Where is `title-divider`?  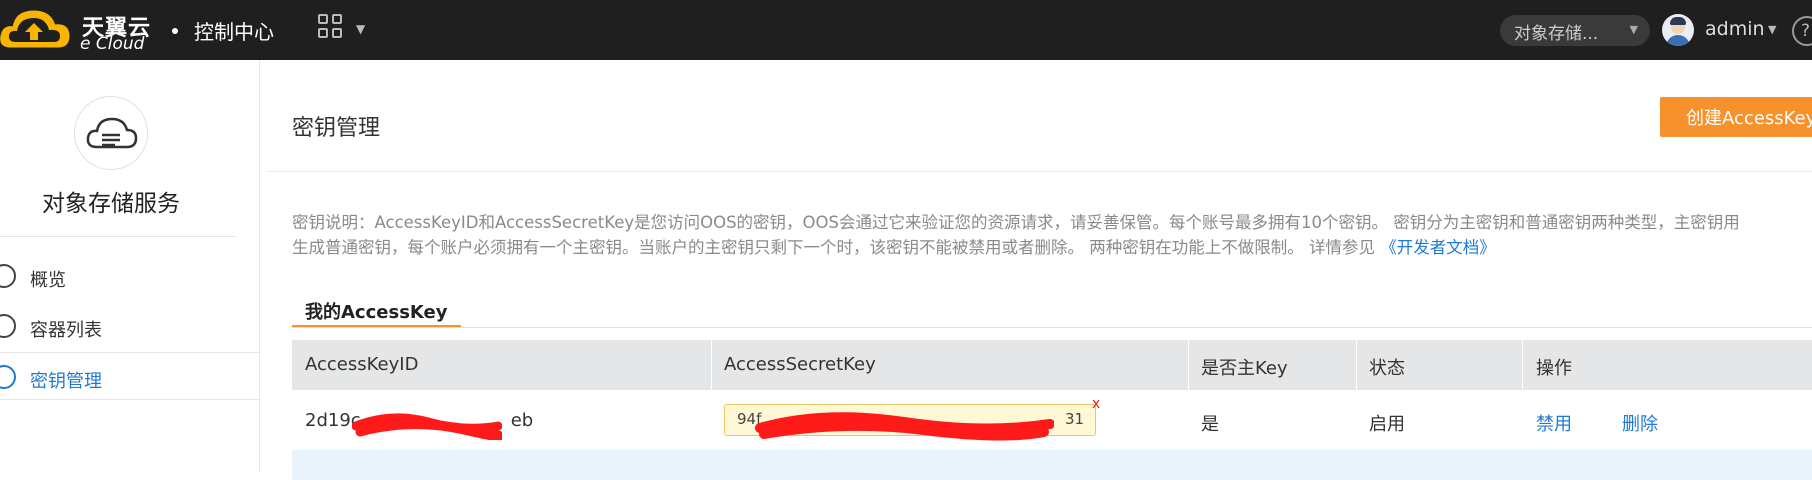
title-divider is located at coordinates (1040, 171).